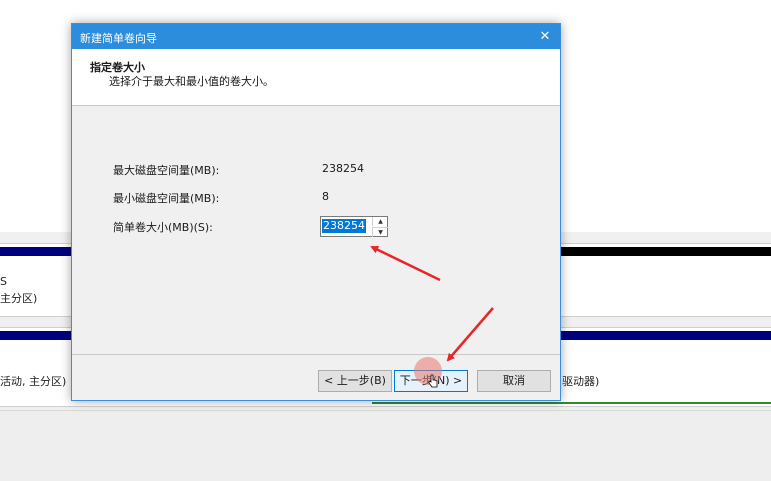 Image resolution: width=771 pixels, height=481 pixels. I want to click on dialog-title: 新建简单卷向导, so click(118, 38).